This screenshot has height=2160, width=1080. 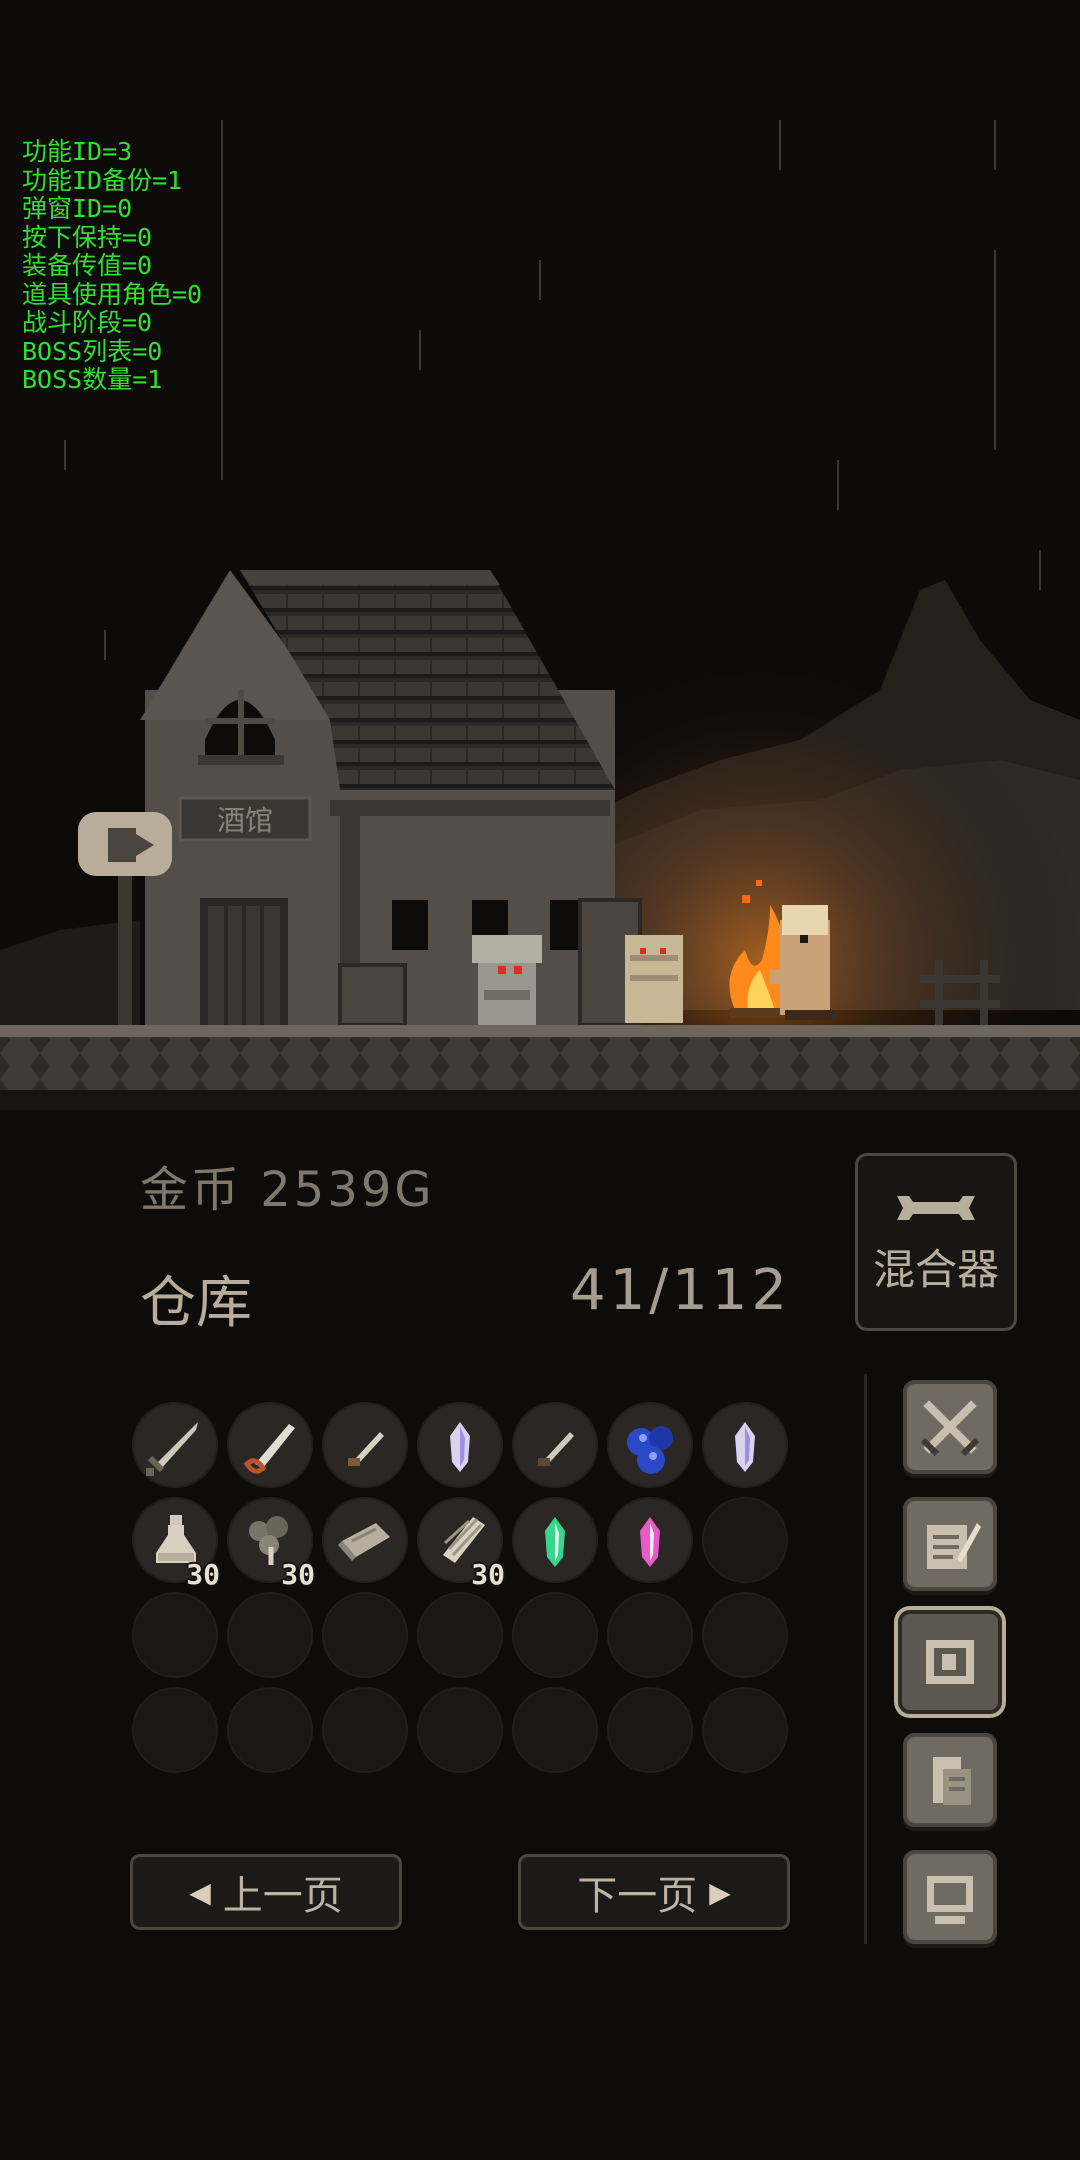 What do you see at coordinates (77, 151) in the screenshot?
I see `debug-line: 功能ID=3` at bounding box center [77, 151].